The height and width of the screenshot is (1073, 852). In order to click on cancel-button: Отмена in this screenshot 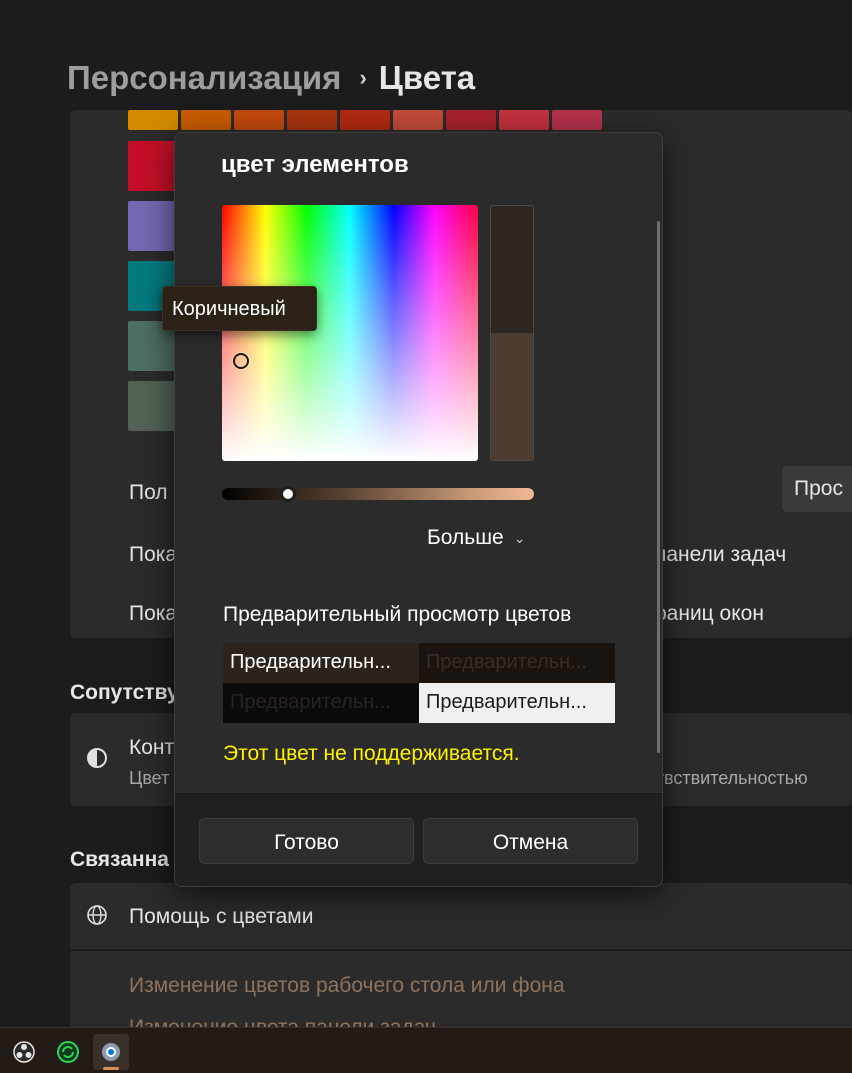, I will do `click(530, 841)`.